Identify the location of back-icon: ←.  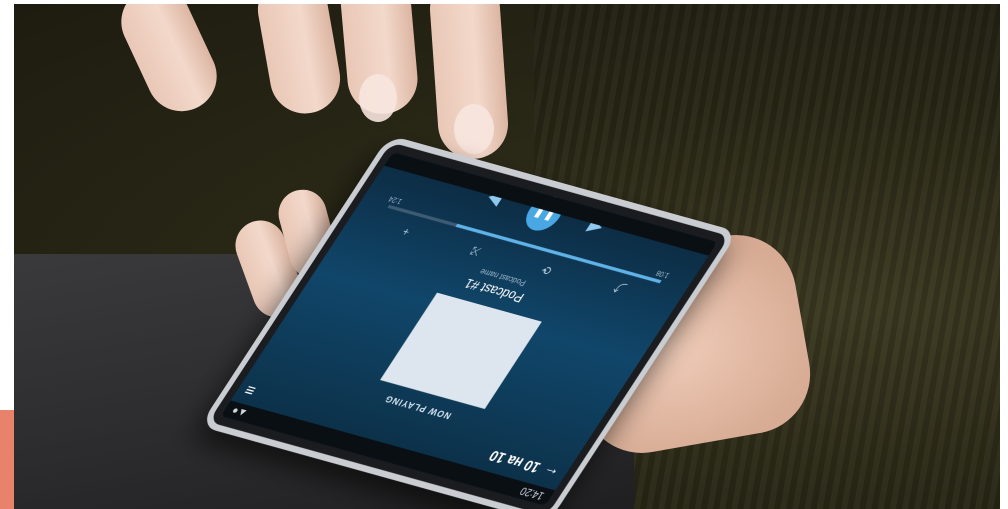
(550, 471).